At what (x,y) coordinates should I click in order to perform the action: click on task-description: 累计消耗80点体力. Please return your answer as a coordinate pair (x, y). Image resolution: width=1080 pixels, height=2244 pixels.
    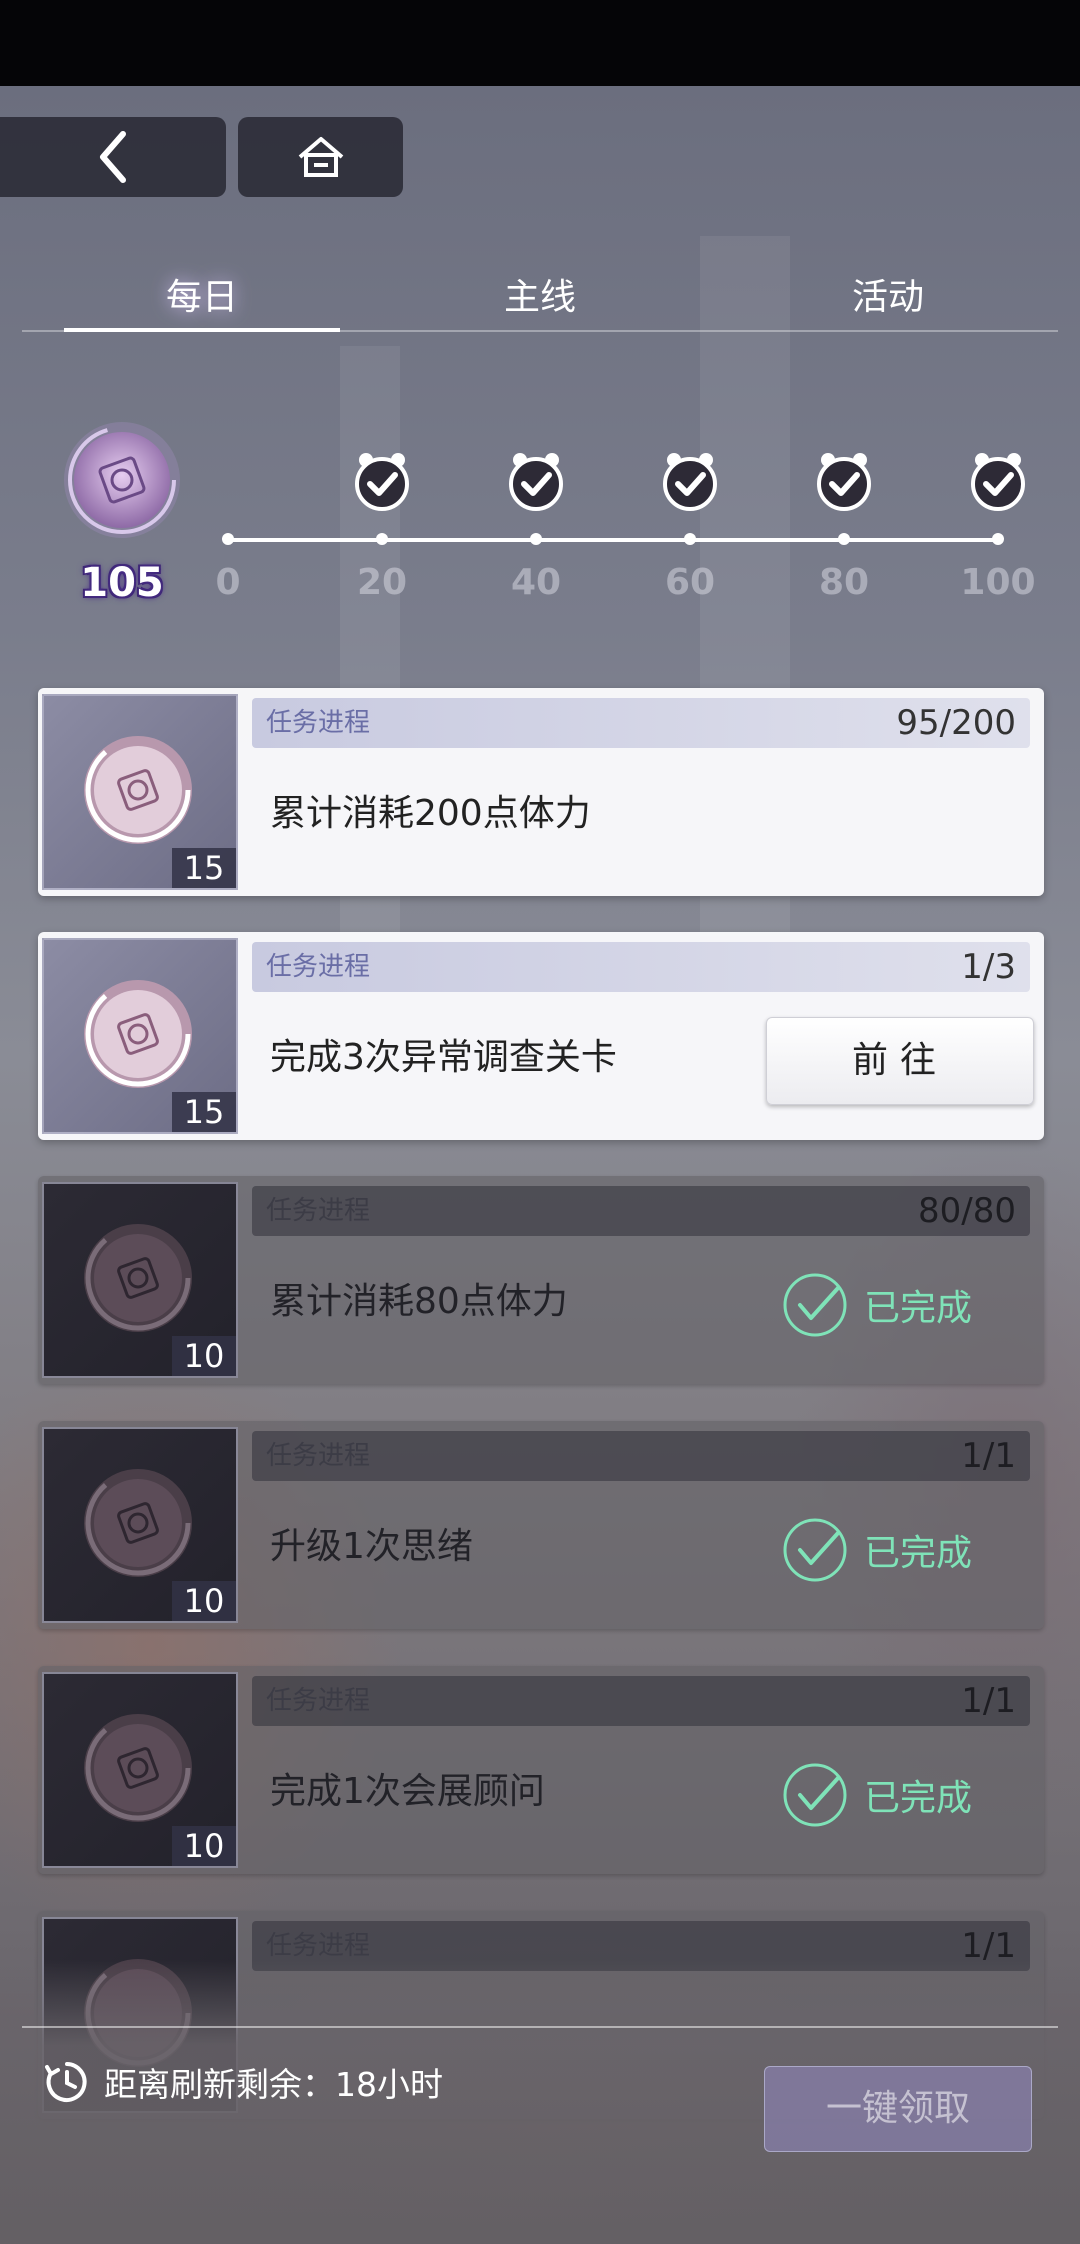
    Looking at the image, I should click on (419, 1301).